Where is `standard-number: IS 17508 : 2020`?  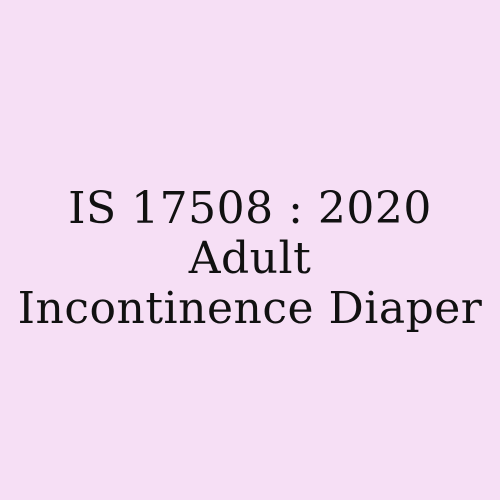 standard-number: IS 17508 : 2020 is located at coordinates (250, 208).